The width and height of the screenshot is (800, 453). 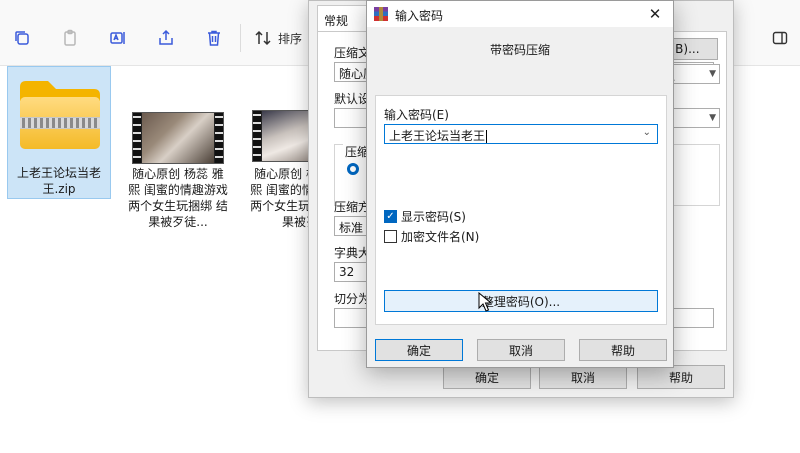 I want to click on password-dialog-titlebar: 输入密码 ✕, so click(x=520, y=14).